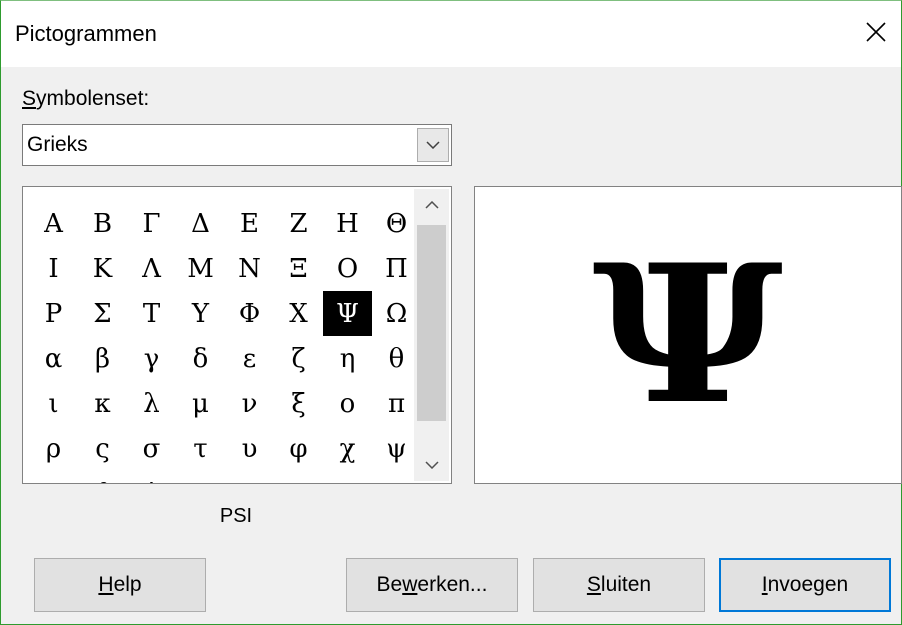 This screenshot has width=902, height=625. What do you see at coordinates (249, 358) in the screenshot?
I see `symbol-cell: ε` at bounding box center [249, 358].